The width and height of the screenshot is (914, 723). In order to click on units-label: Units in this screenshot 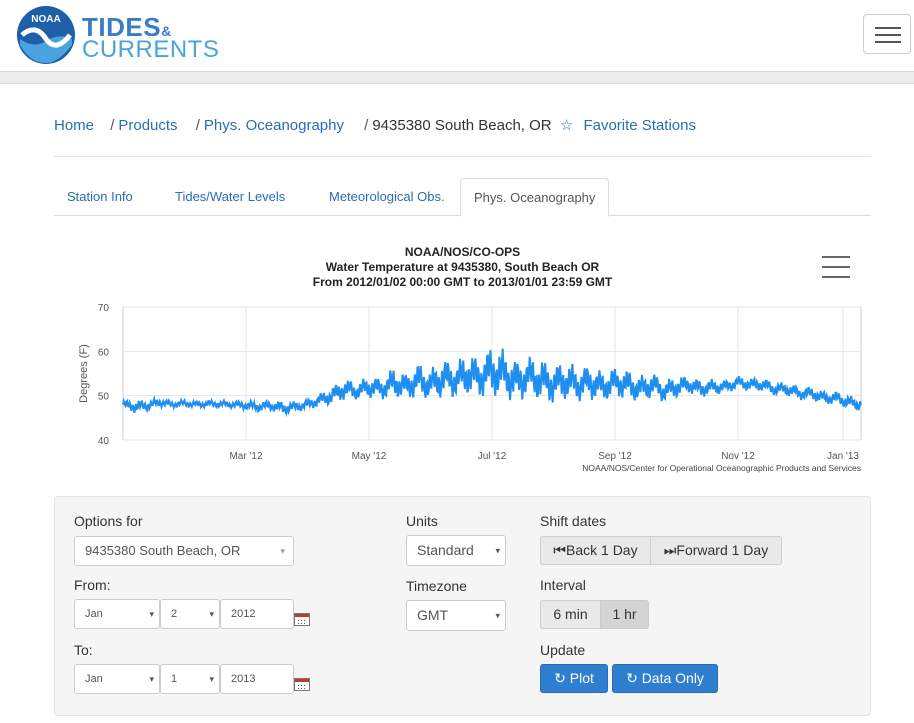, I will do `click(422, 521)`.